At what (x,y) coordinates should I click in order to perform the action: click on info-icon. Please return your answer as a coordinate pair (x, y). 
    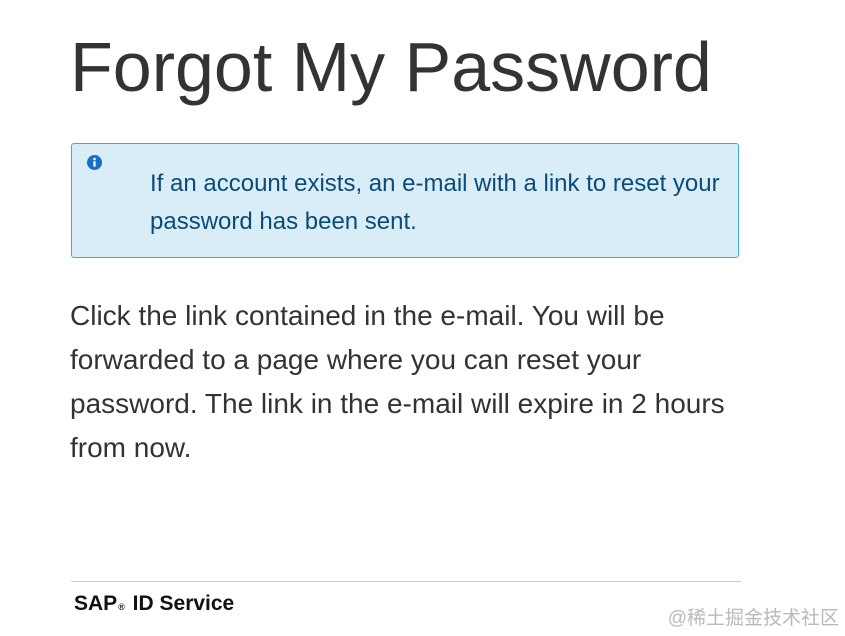
    Looking at the image, I should click on (94, 162).